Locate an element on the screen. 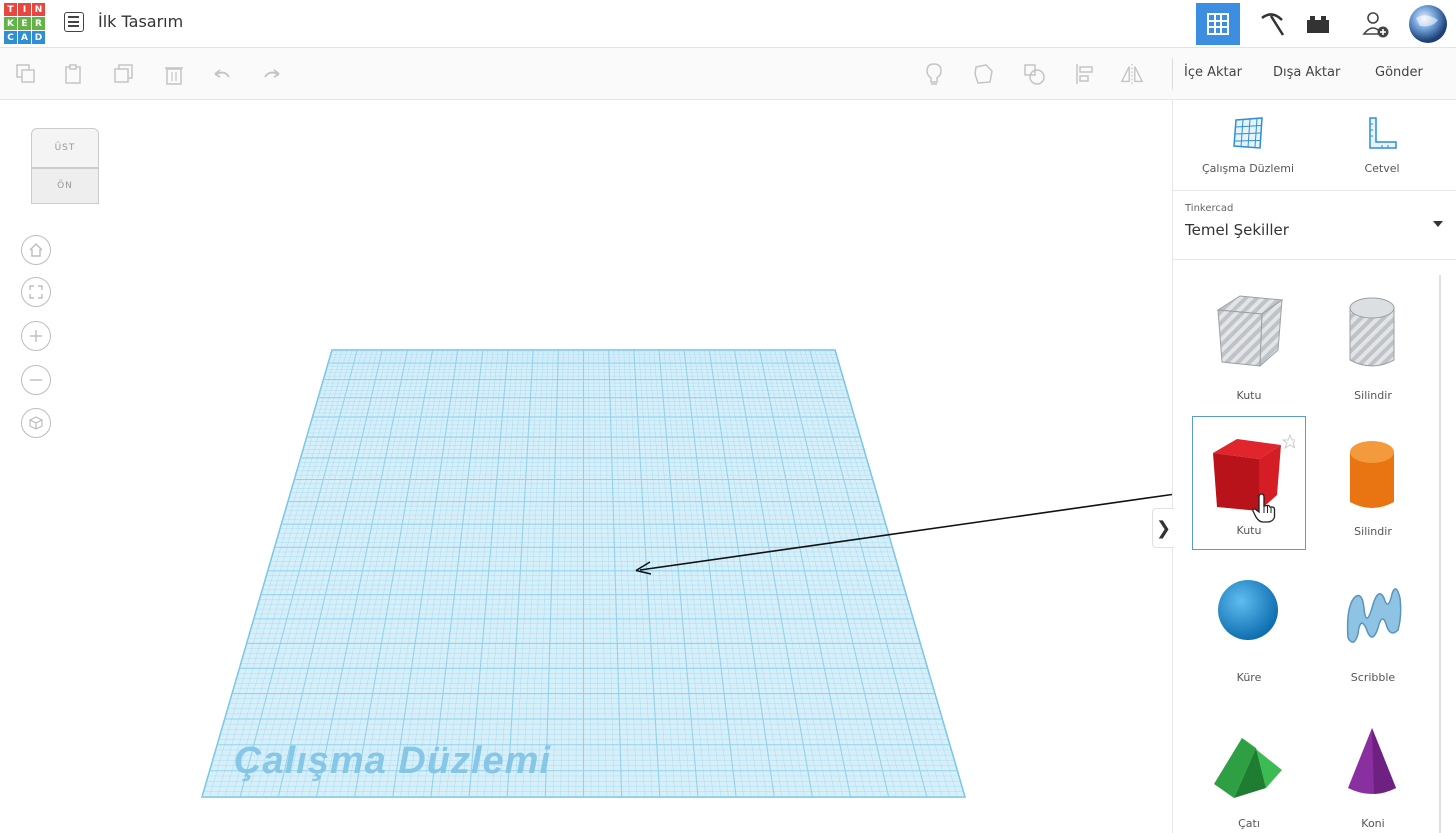 Image resolution: width=1456 pixels, height=833 pixels. mirror-icon is located at coordinates (1132, 74).